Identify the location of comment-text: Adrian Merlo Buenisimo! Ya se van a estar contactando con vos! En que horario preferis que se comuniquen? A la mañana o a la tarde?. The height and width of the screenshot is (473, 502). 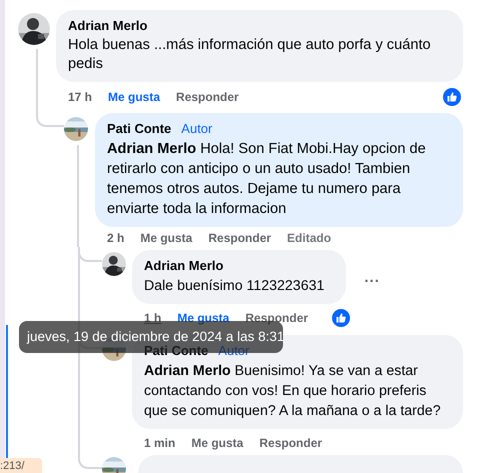
(292, 391).